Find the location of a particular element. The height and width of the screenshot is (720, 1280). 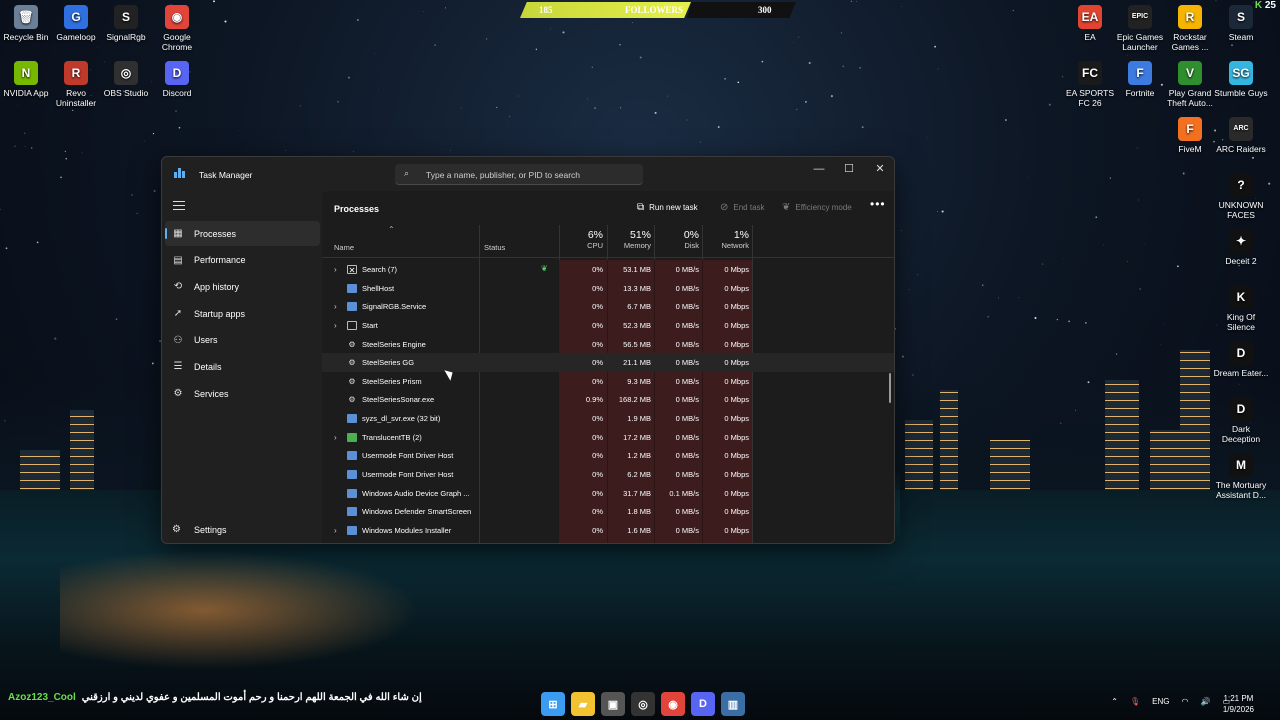

process-row: › SignalRGB.Service 0% 6.7 MB 0 MB/s 0 Mbps is located at coordinates (608, 306).